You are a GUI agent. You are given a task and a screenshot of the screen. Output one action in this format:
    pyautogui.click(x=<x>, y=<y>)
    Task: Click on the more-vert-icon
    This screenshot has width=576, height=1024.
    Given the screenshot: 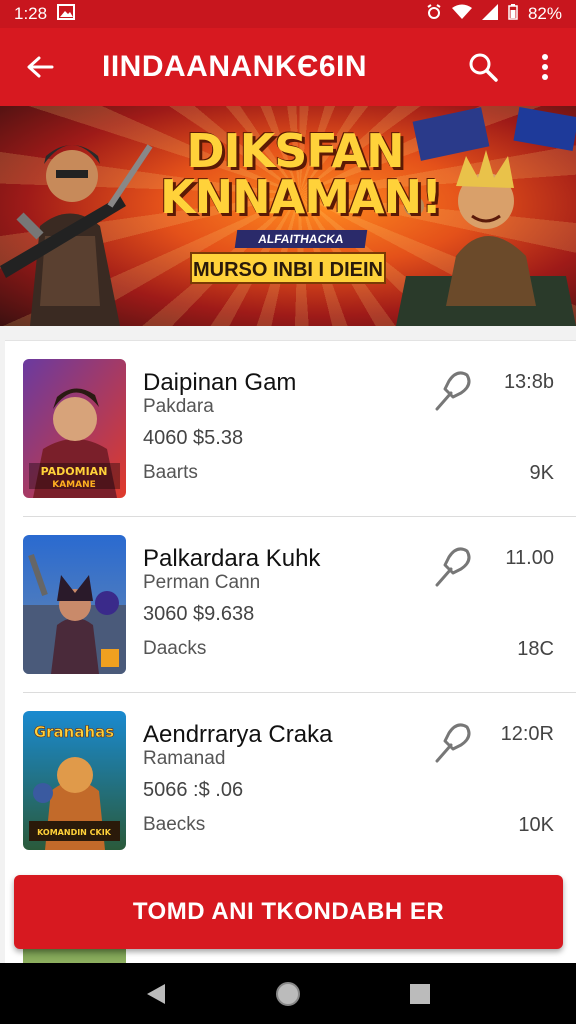 What is the action you would take?
    pyautogui.click(x=545, y=67)
    